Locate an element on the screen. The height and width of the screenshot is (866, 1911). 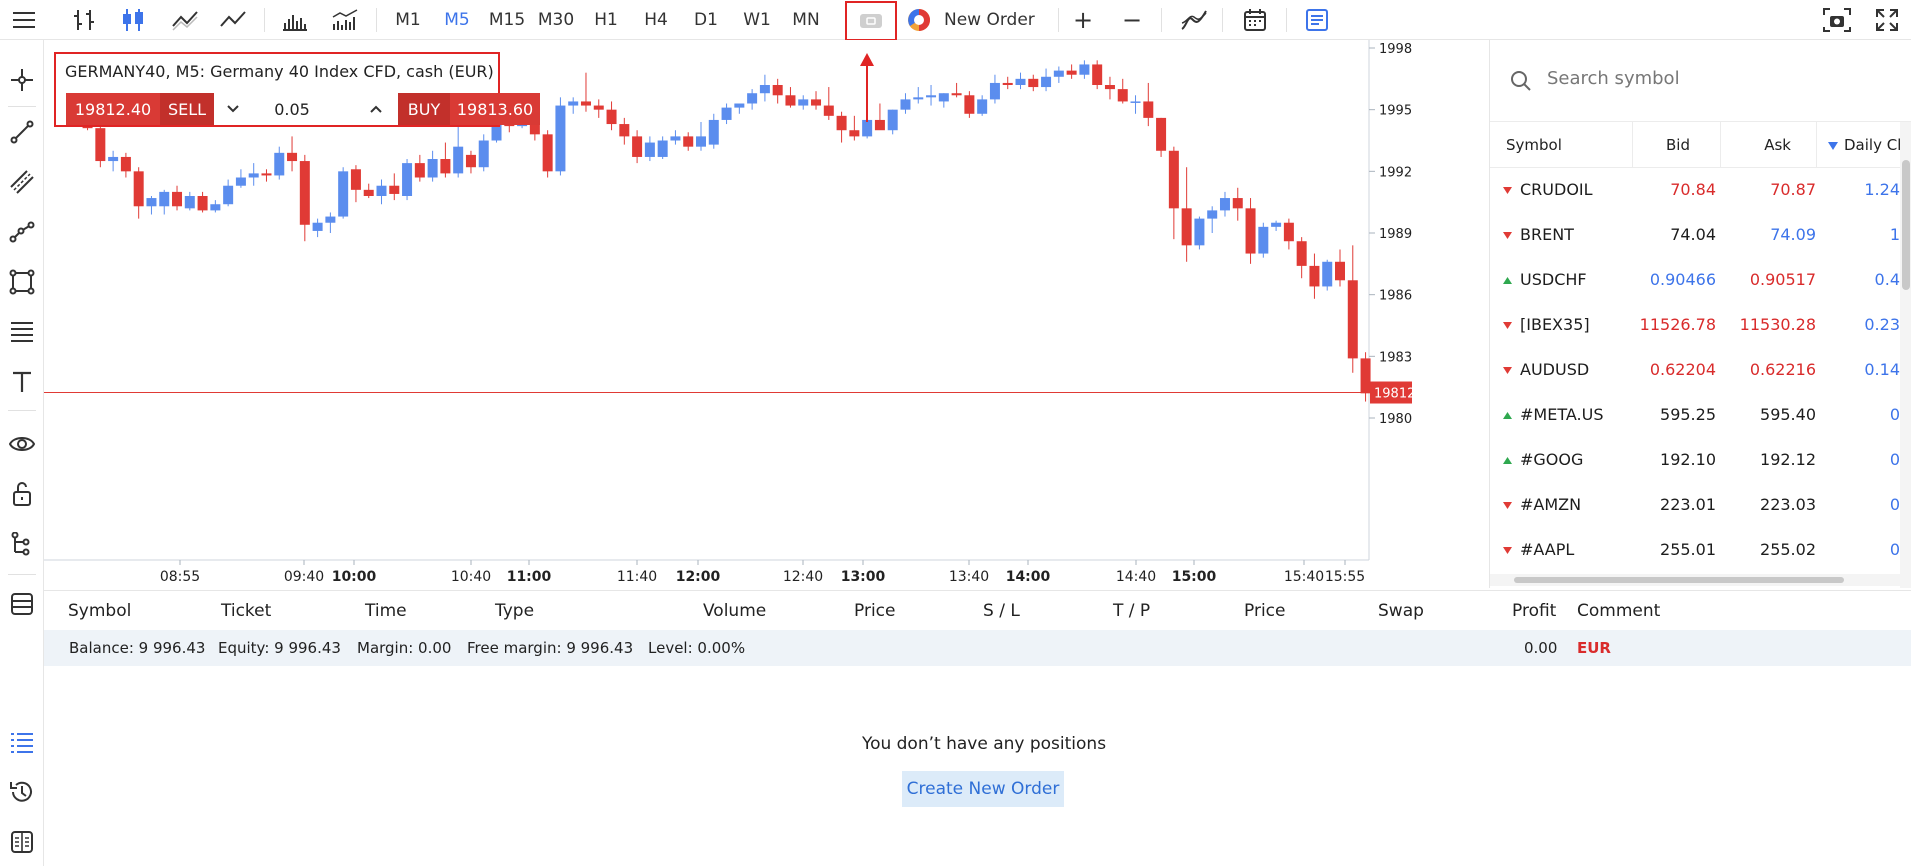
pos-col-volume: Volume is located at coordinates (734, 611).